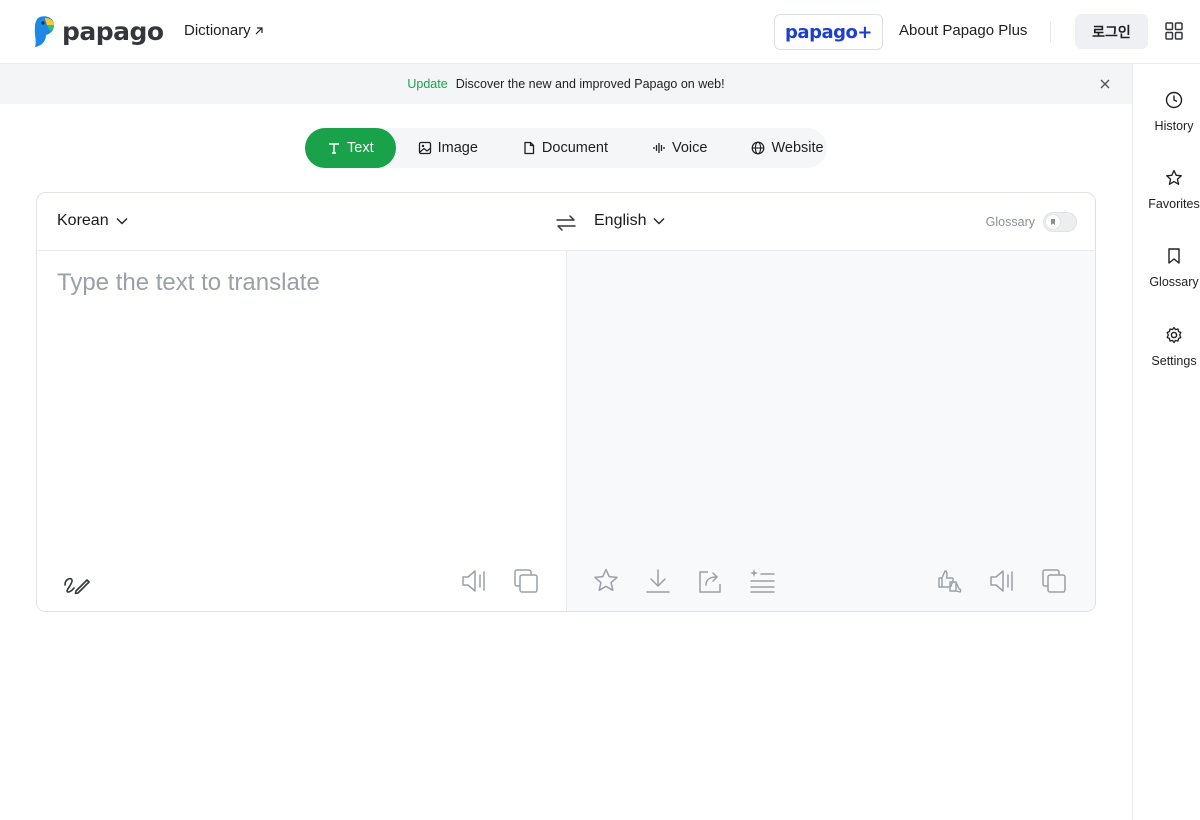 This screenshot has height=820, width=1200. Describe the element at coordinates (690, 148) in the screenshot. I see `tab-label: Voice` at that location.